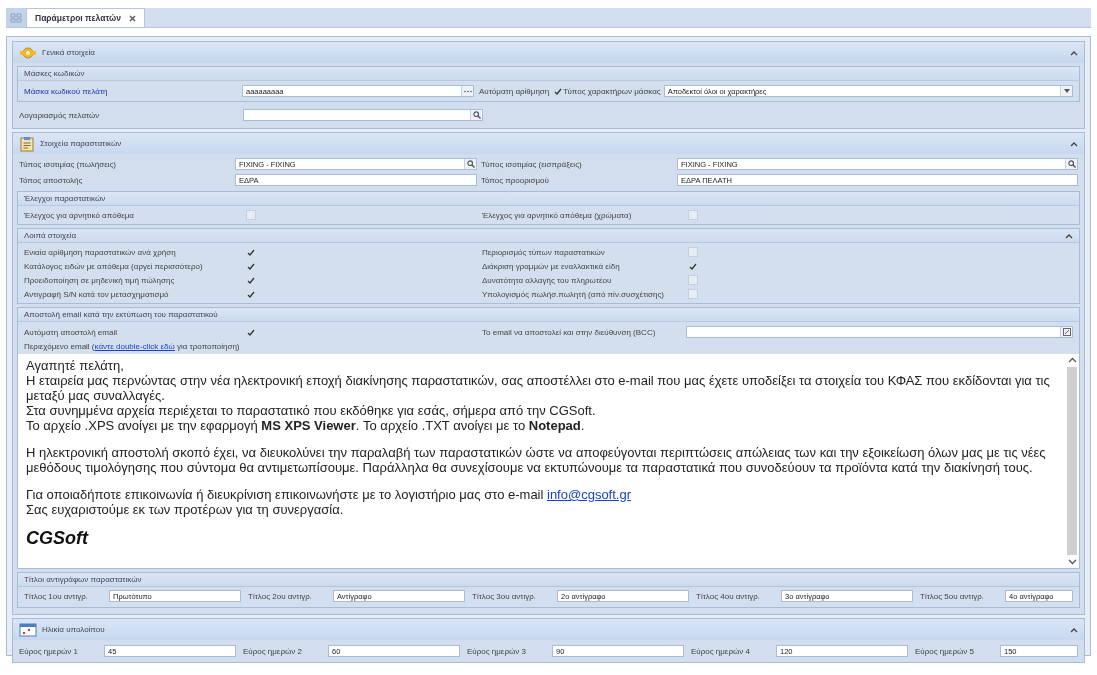 The width and height of the screenshot is (1097, 675). Describe the element at coordinates (185, 509) in the screenshot. I see `email-text: Σας ευχαριστούμε εκ των προτέρων για τη συνεργασία.` at that location.